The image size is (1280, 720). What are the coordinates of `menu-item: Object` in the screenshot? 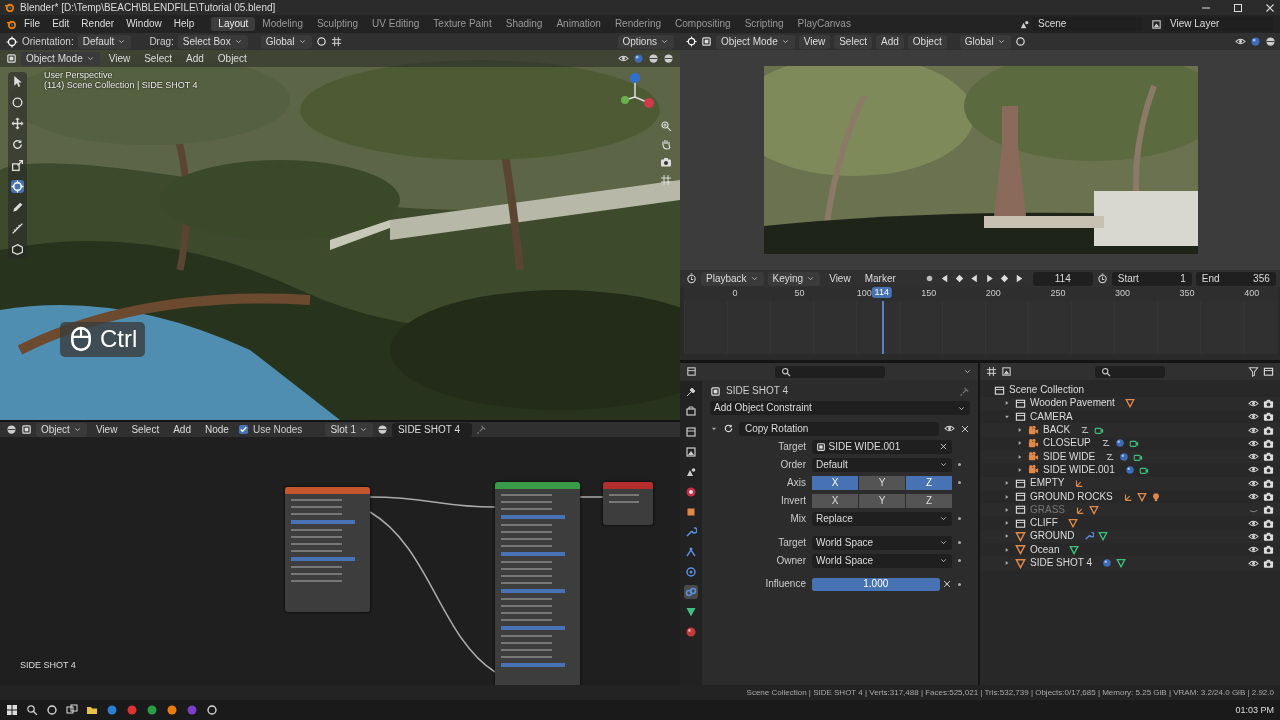 It's located at (232, 58).